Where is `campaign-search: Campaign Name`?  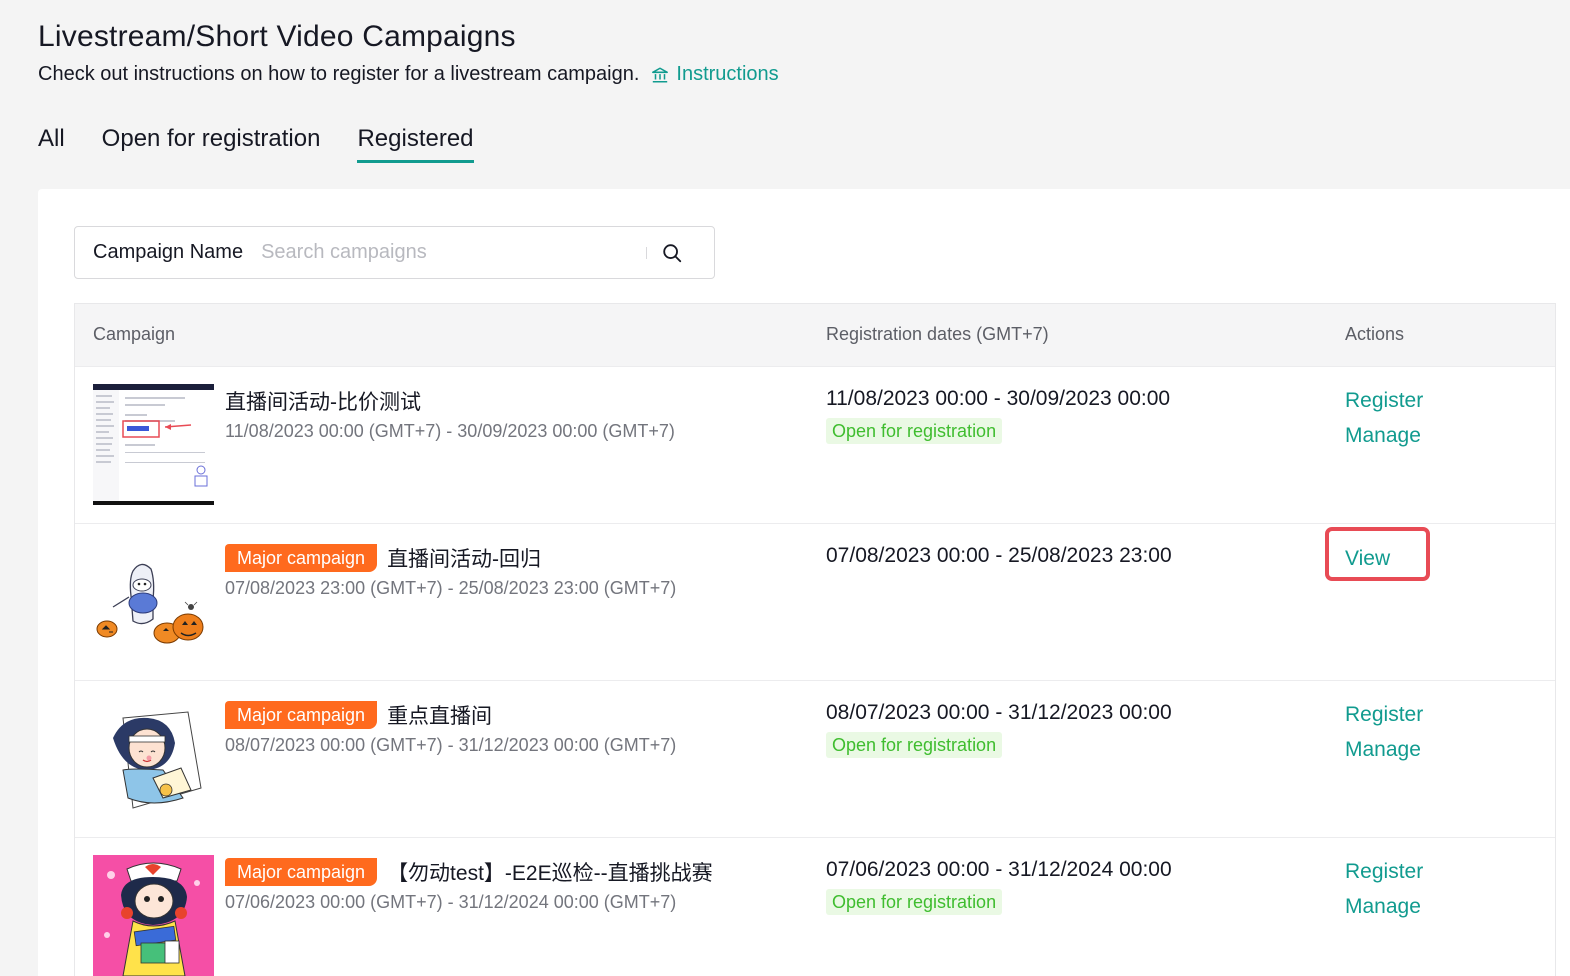 campaign-search: Campaign Name is located at coordinates (394, 252).